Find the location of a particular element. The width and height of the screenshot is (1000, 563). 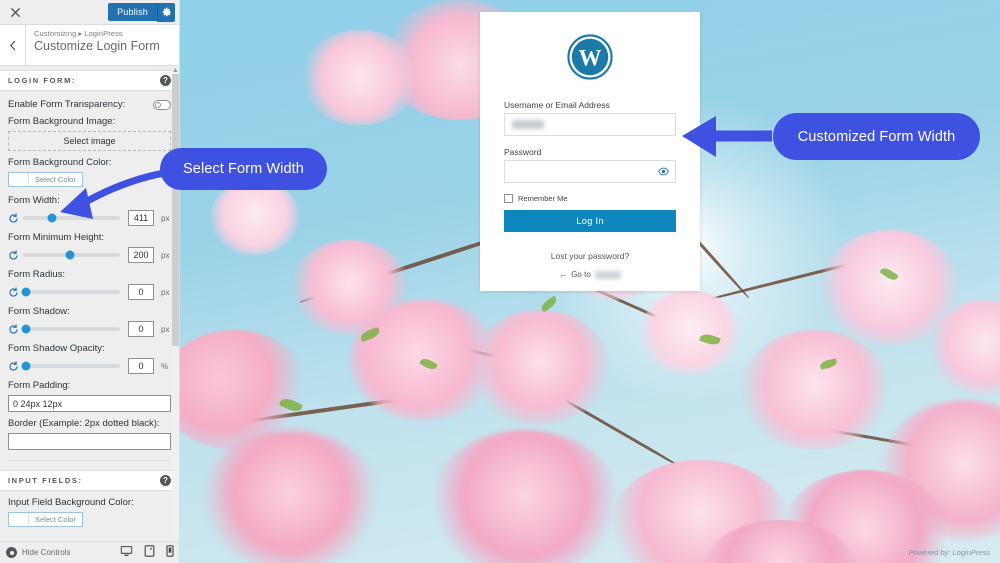

lost-password-link: Lost your password? is located at coordinates (590, 256).